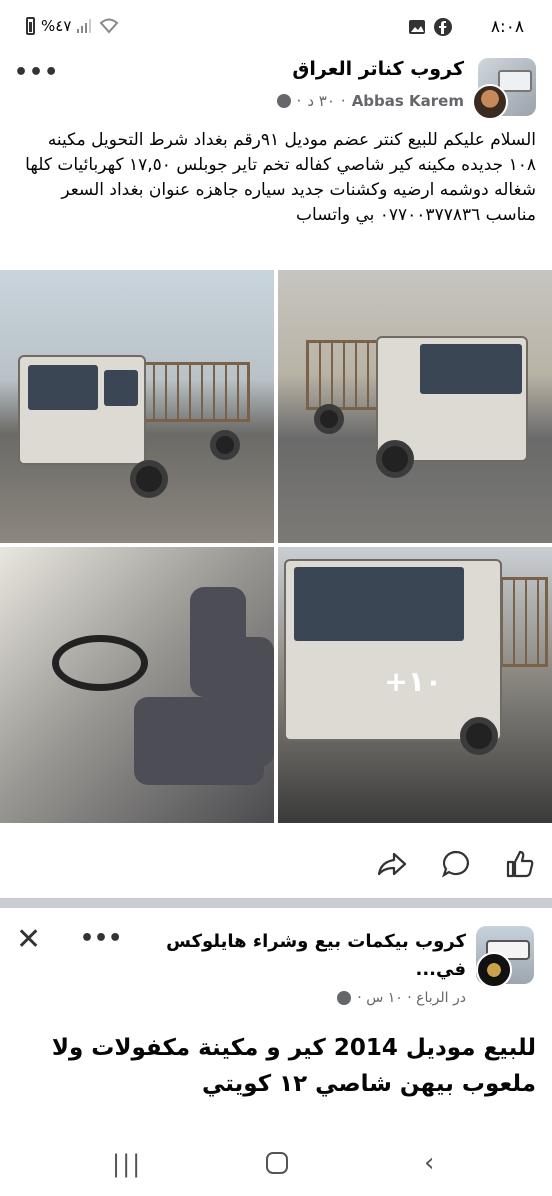  Describe the element at coordinates (127, 1164) in the screenshot. I see `recents-button: |||` at that location.